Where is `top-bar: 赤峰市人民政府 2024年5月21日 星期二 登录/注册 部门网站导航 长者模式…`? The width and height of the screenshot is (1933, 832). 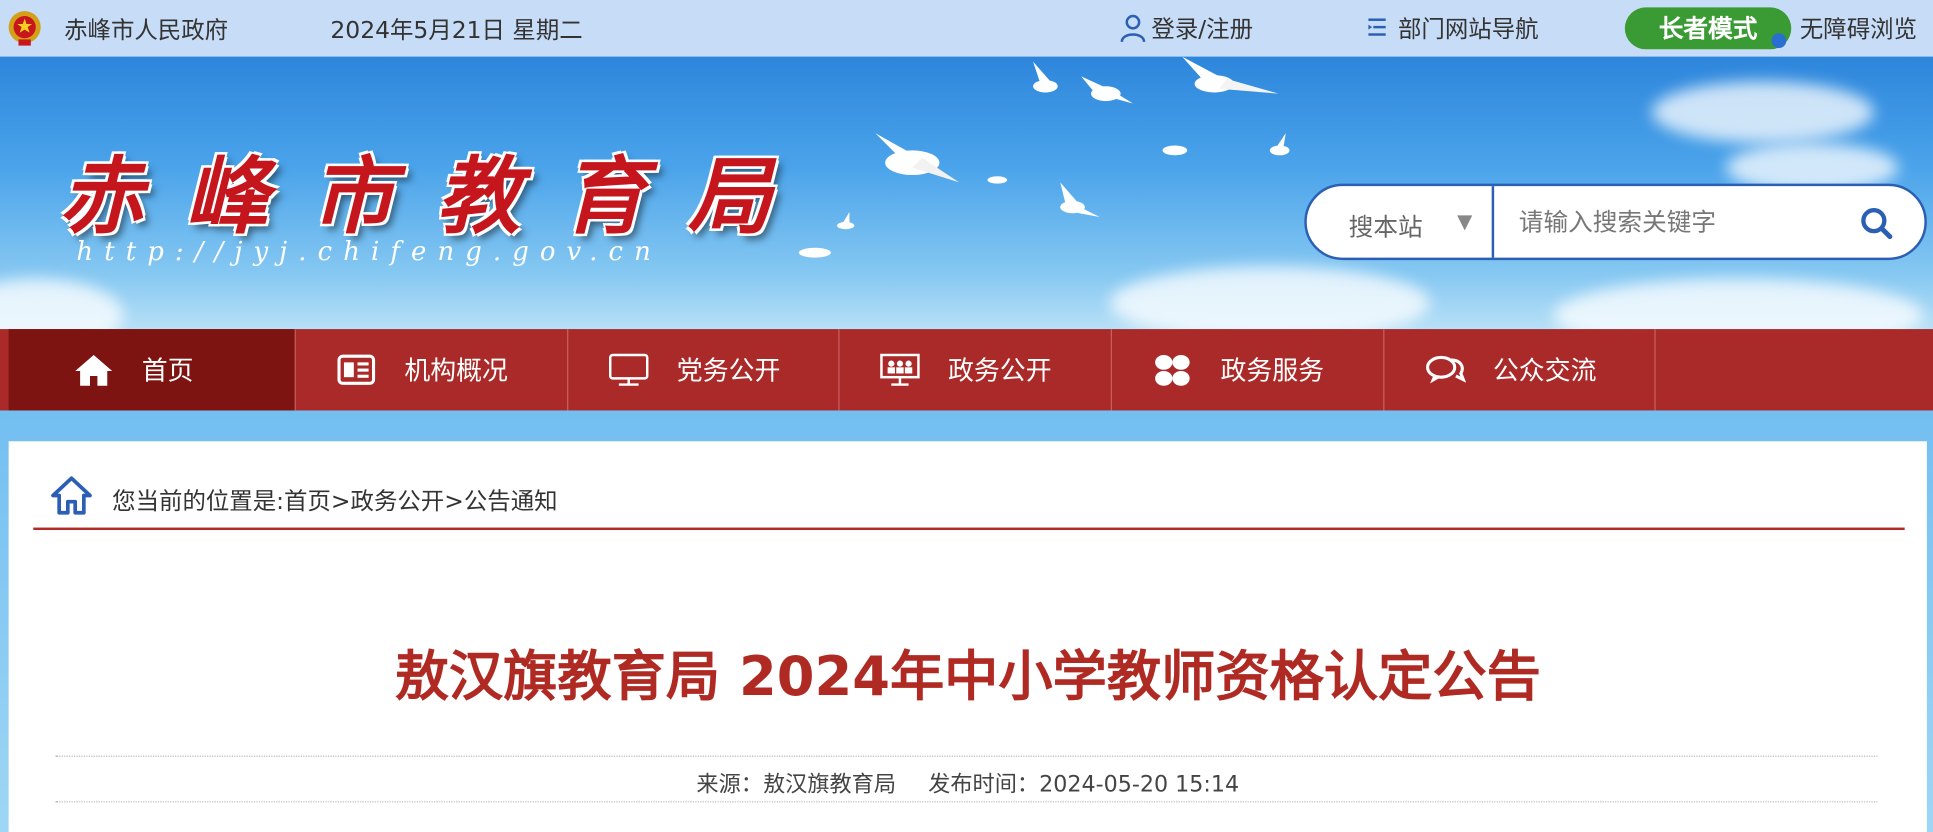 top-bar: 赤峰市人民政府 2024年5月21日 星期二 登录/注册 部门网站导航 长者模式… is located at coordinates (966, 28).